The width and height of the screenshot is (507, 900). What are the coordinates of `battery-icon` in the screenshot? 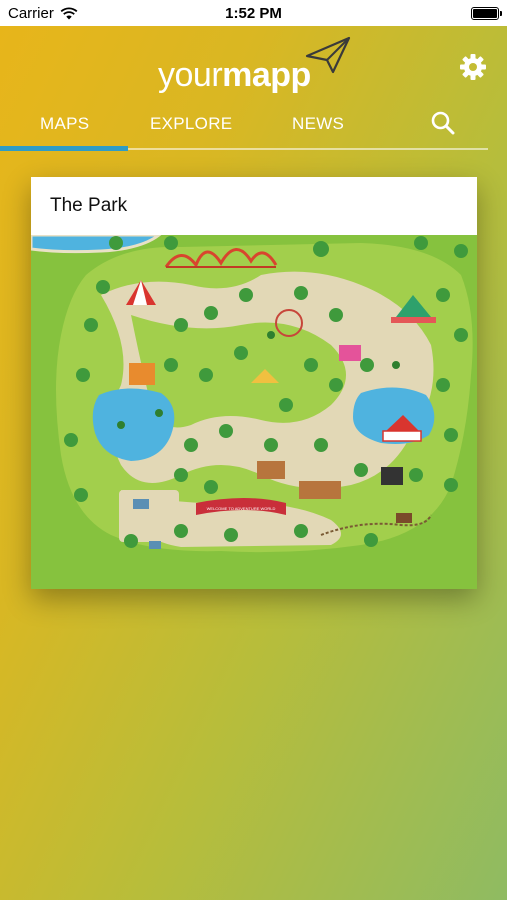 It's located at (486, 13).